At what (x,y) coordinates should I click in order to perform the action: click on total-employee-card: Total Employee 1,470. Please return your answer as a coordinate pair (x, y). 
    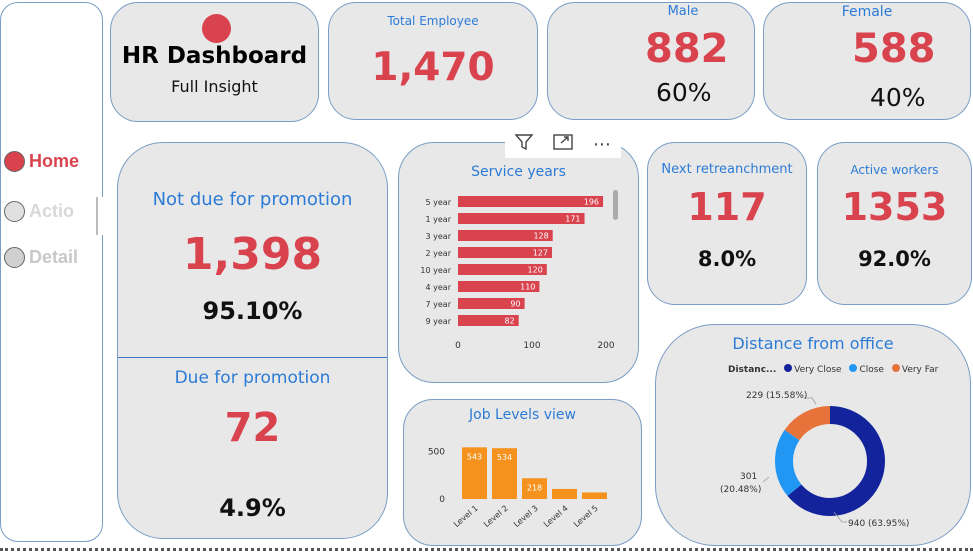
    Looking at the image, I should click on (433, 61).